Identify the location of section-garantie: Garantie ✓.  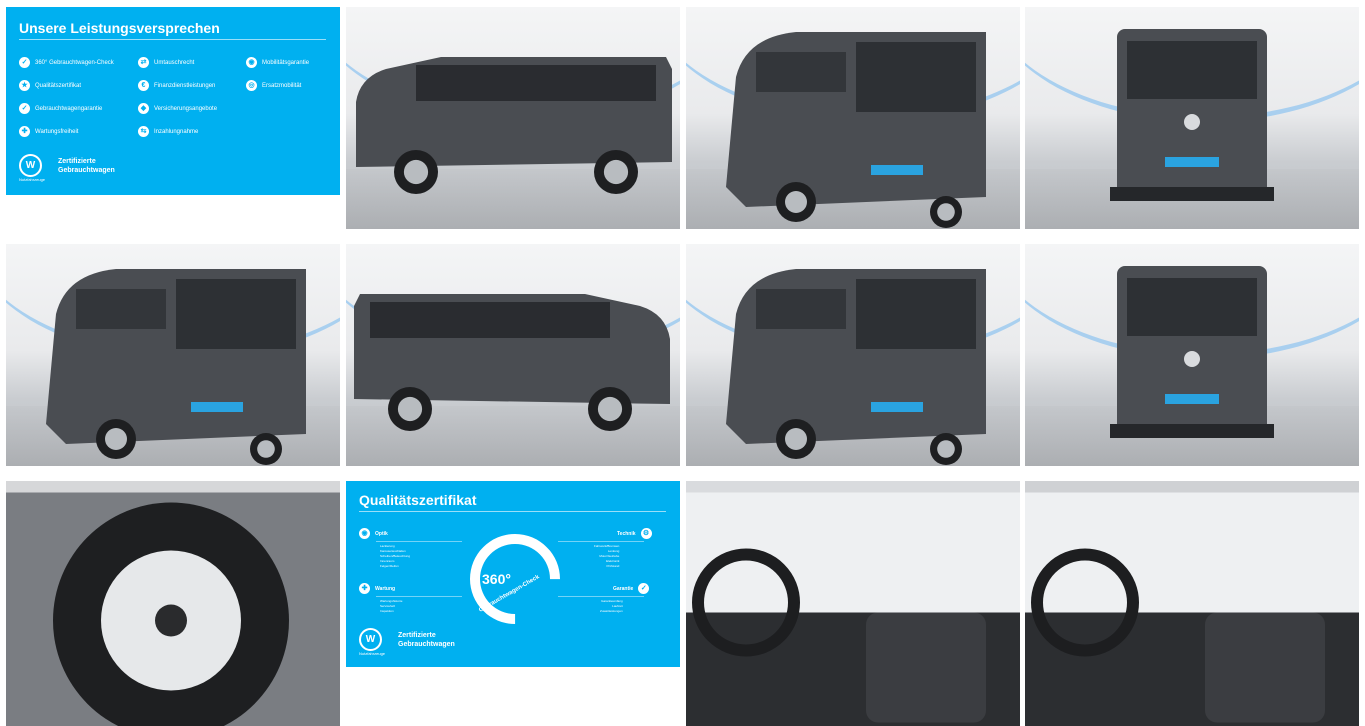
(631, 588).